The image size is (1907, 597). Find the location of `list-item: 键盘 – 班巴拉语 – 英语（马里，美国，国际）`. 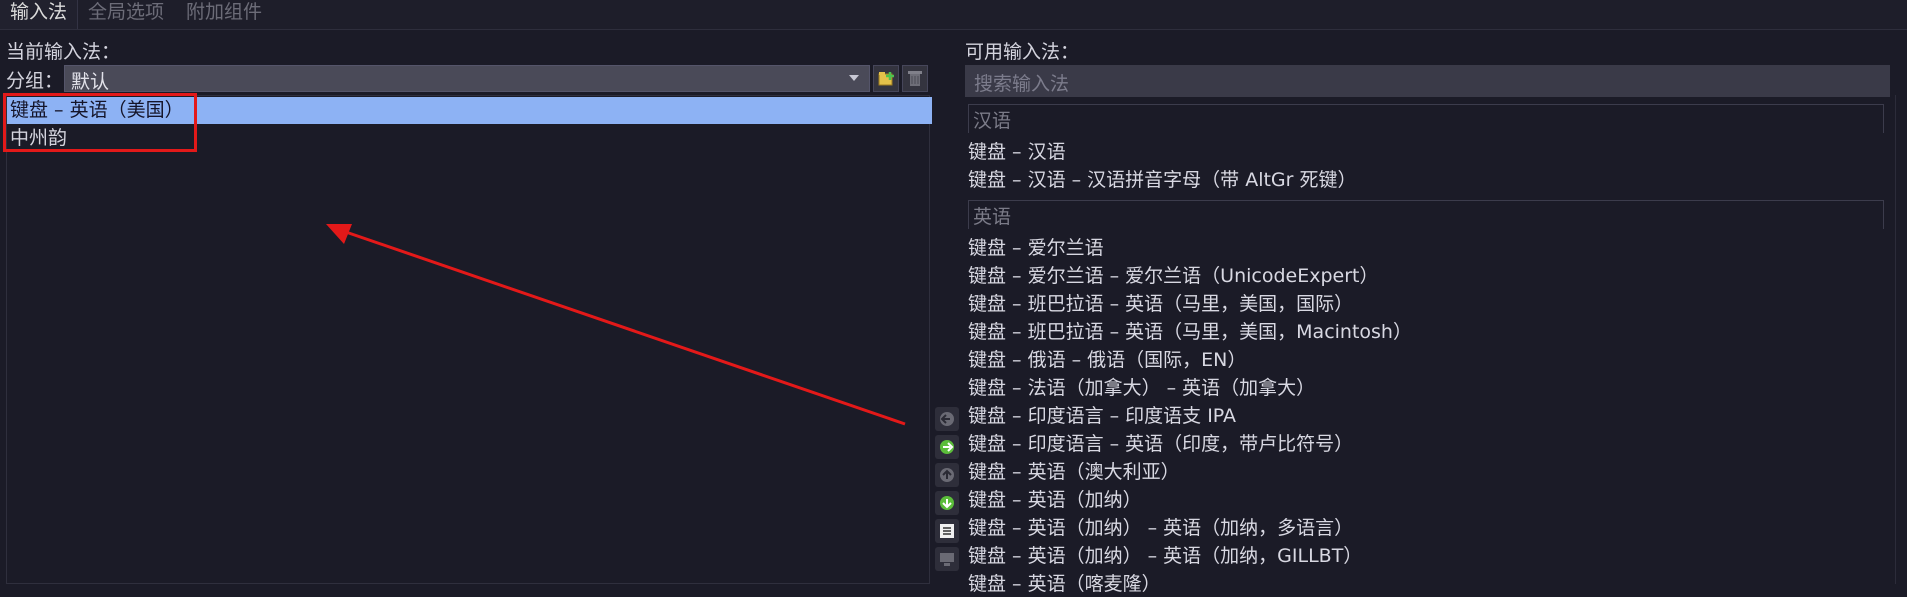

list-item: 键盘 – 班巴拉语 – 英语（马里，美国，国际） is located at coordinates (1160, 304).